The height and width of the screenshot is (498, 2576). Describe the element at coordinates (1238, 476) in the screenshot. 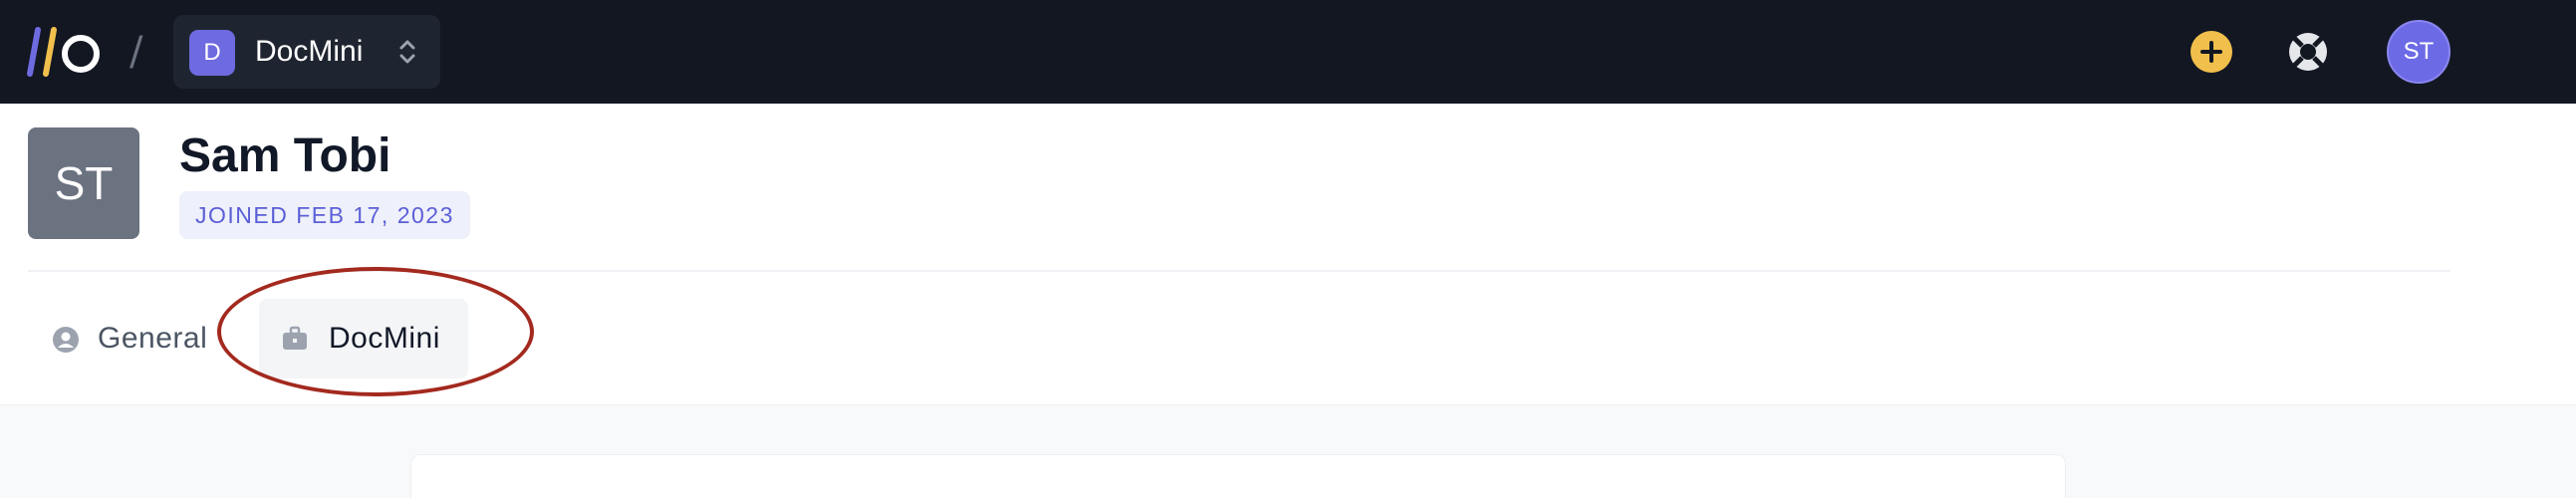

I see `content-card` at that location.